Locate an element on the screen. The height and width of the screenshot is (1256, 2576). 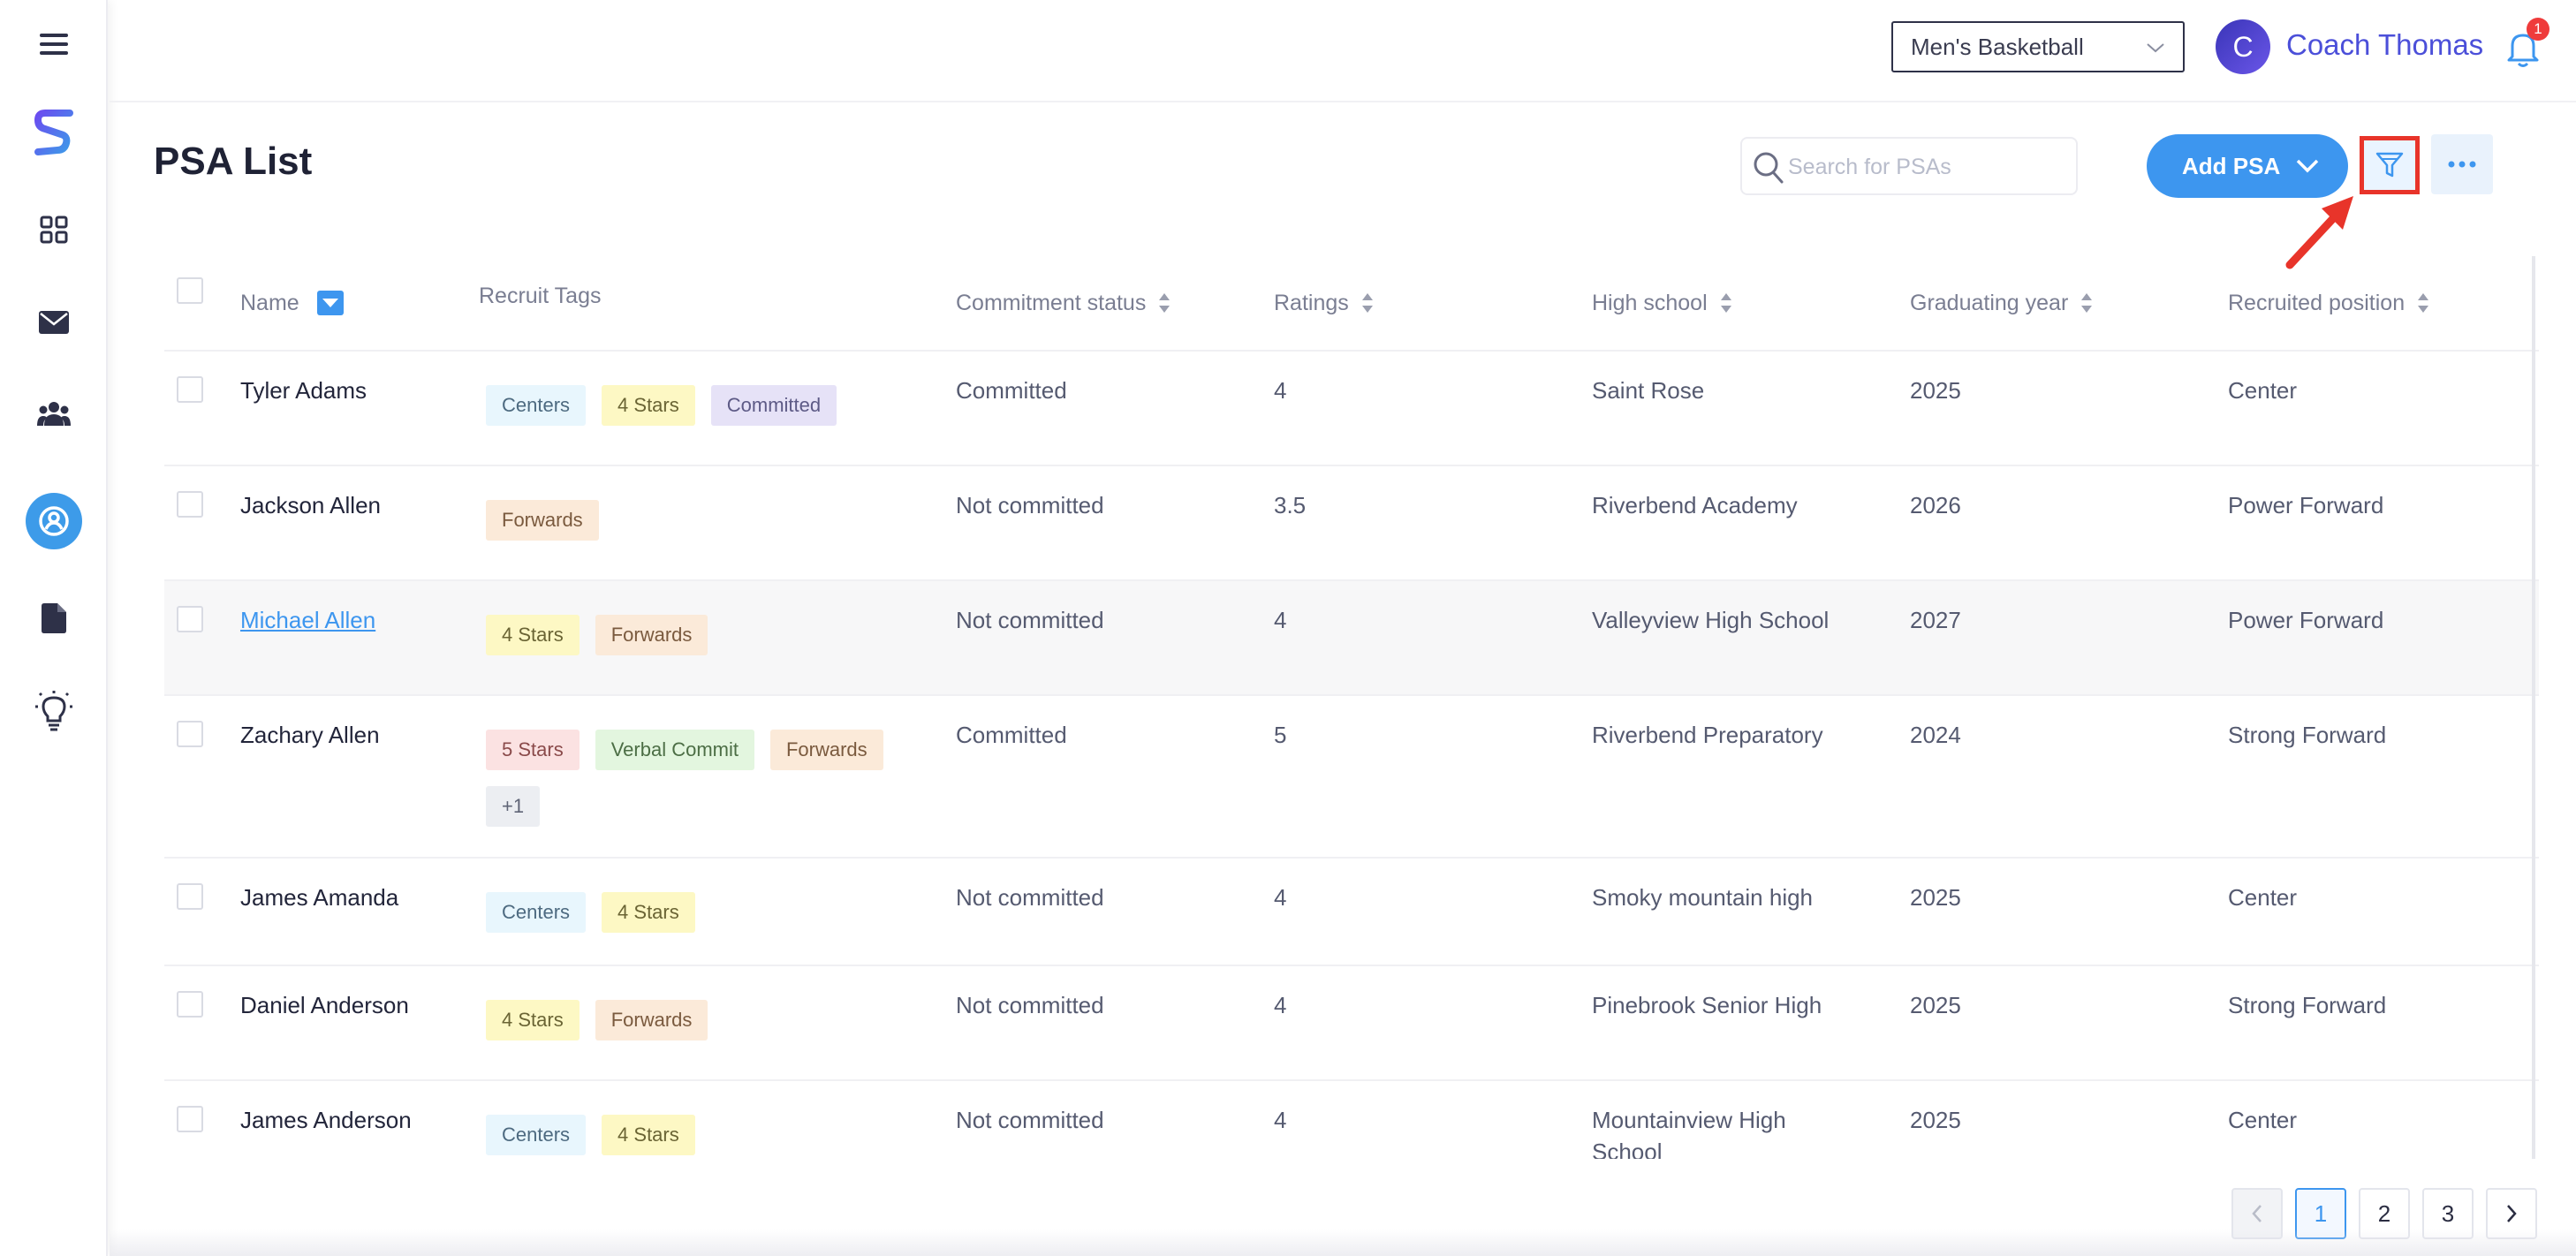
search-box is located at coordinates (1909, 166).